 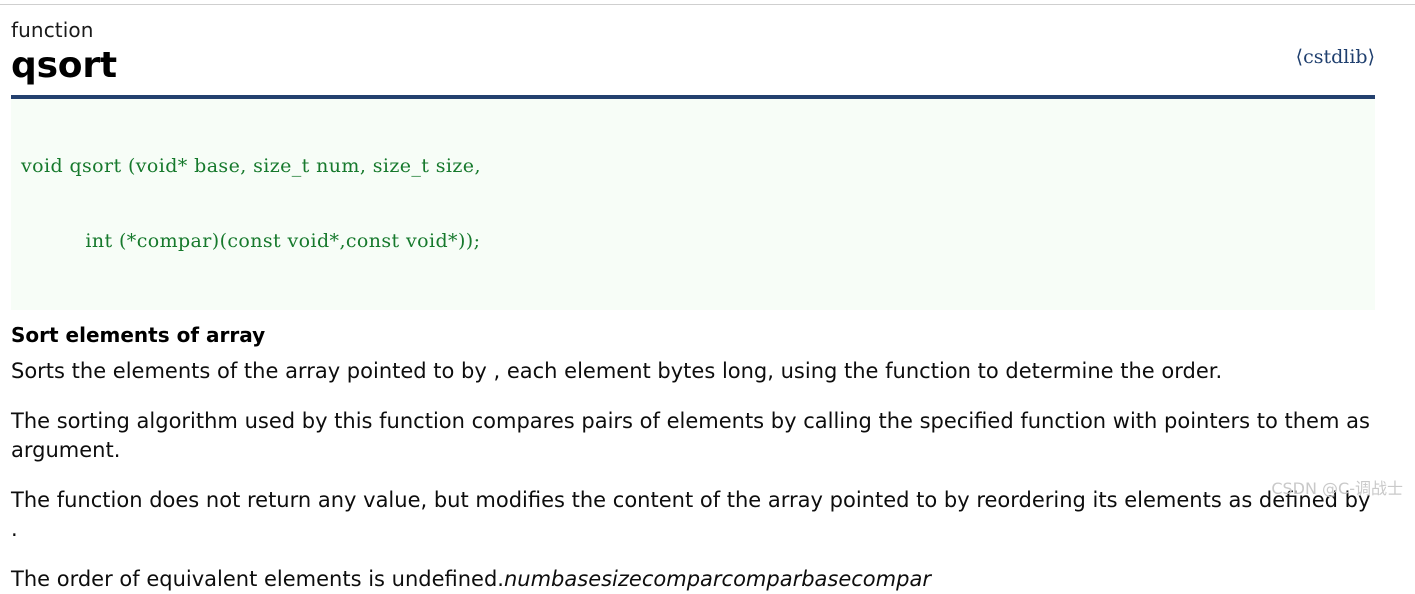 What do you see at coordinates (717, 579) in the screenshot?
I see `collapsed-parameter-names: numbasesizecomparcomparbasecompar` at bounding box center [717, 579].